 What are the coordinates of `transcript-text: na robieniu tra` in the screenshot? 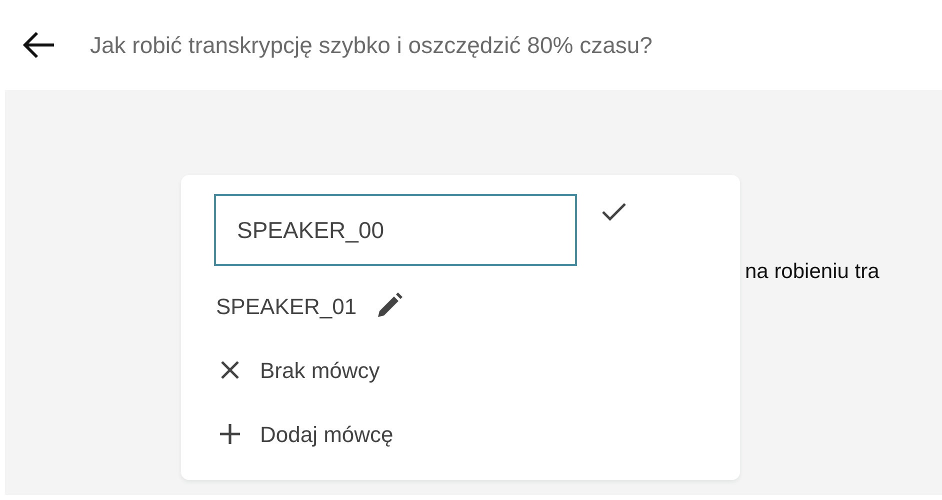 It's located at (812, 272).